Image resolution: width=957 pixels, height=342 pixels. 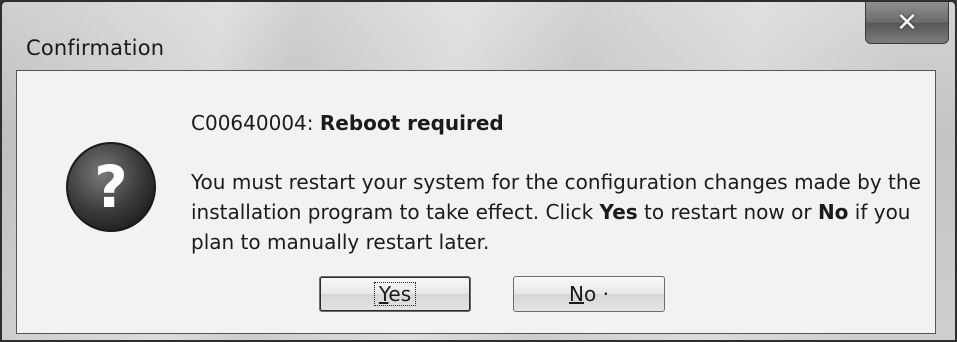 I want to click on question-mark-glyph: ?, so click(x=111, y=187).